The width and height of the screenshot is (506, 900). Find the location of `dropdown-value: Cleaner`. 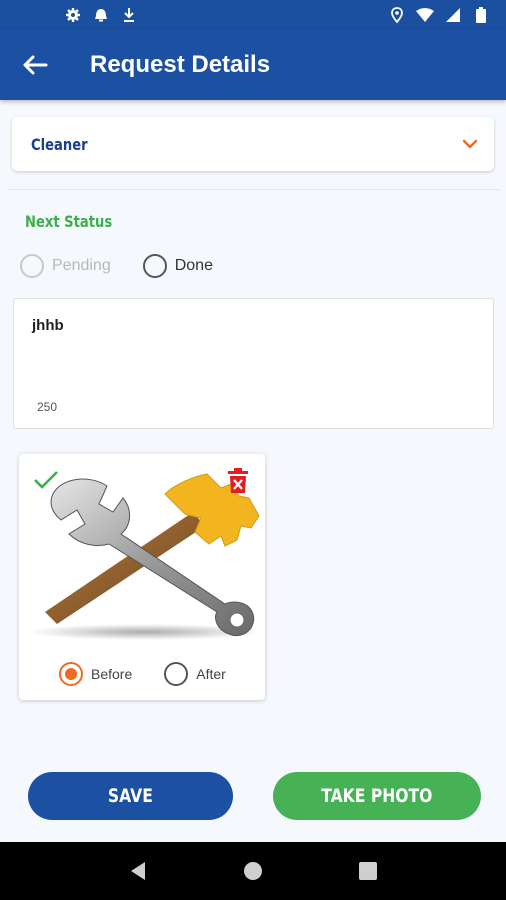

dropdown-value: Cleaner is located at coordinates (59, 144).